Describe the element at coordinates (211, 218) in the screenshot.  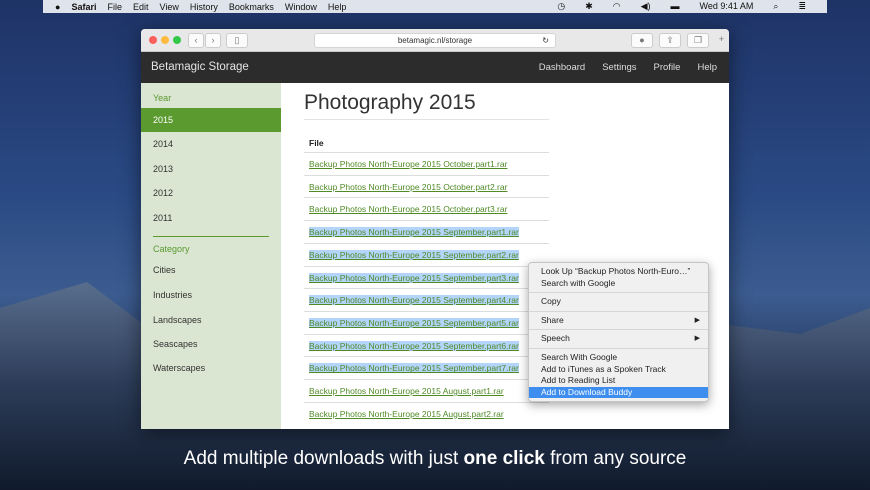
I see `sidebar-year-2011: 2011` at that location.